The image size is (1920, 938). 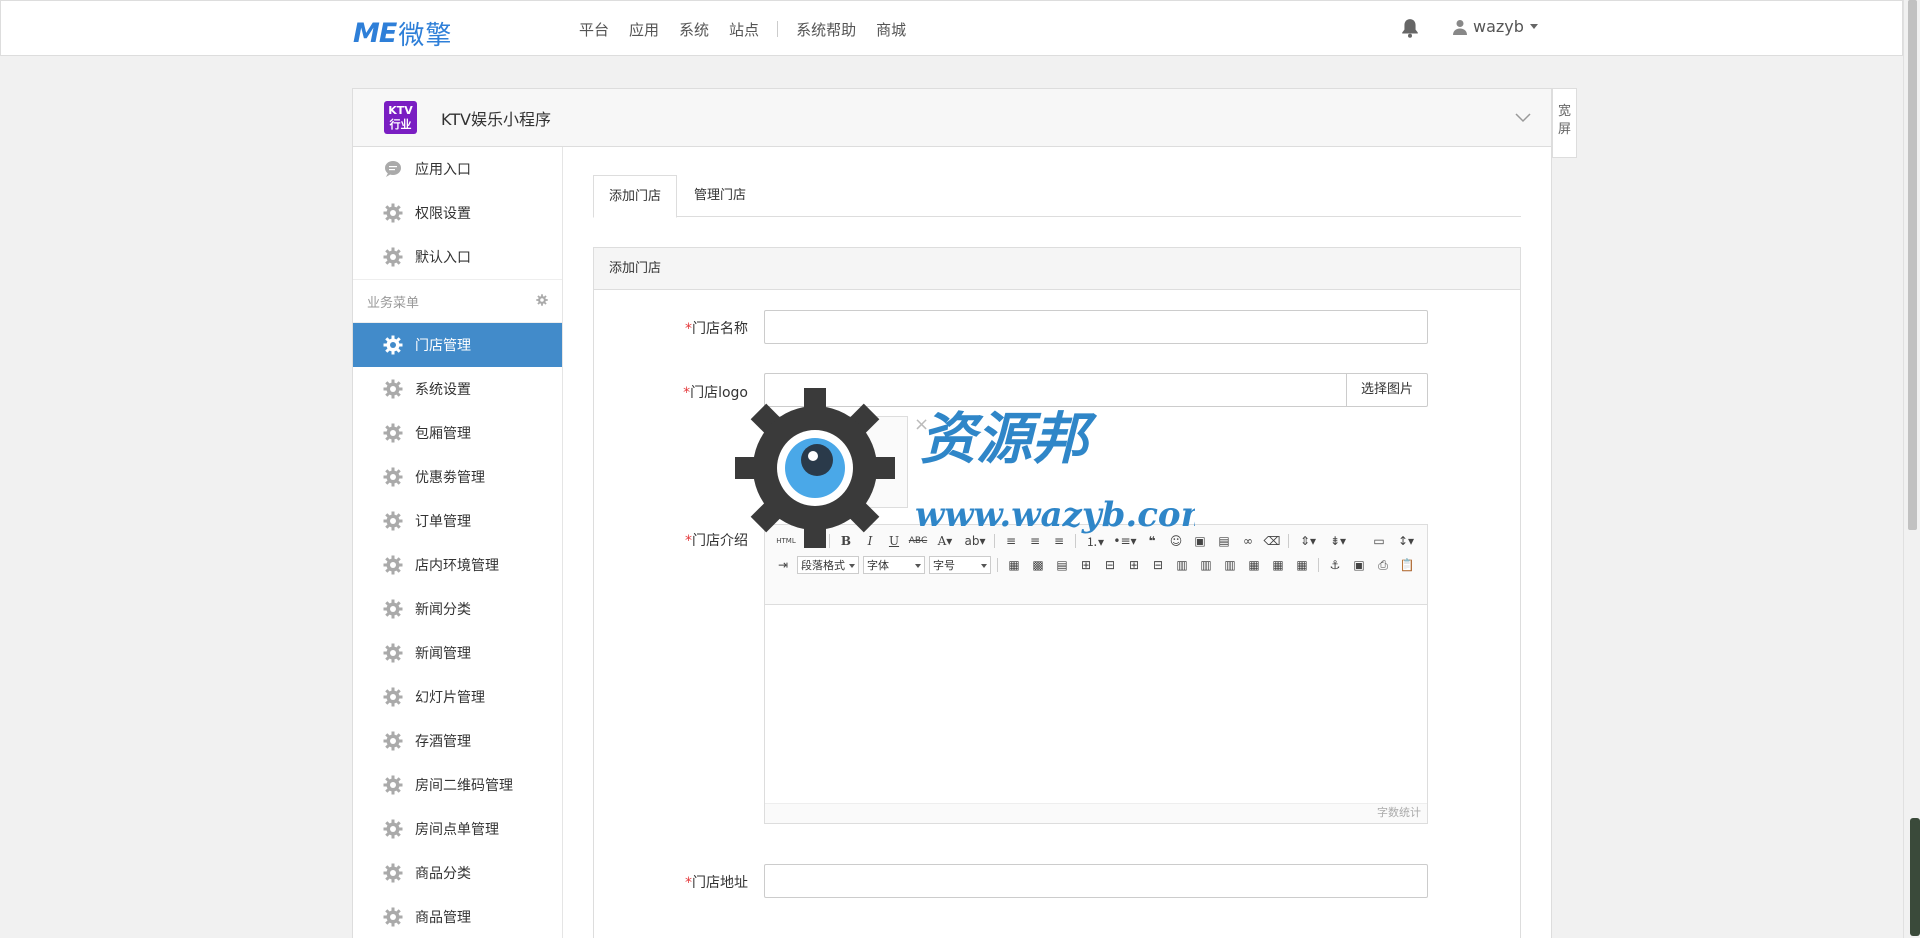 I want to click on template-icon: ▣, so click(x=1359, y=565).